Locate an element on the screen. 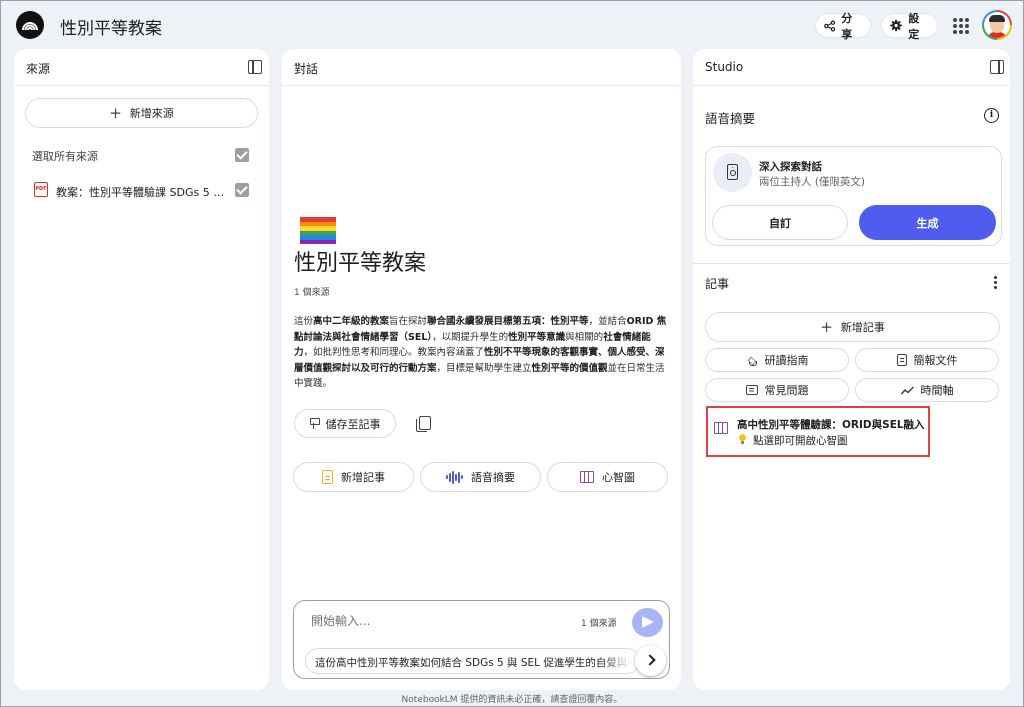 The image size is (1024, 707). mind-map-button: 心智圖 is located at coordinates (607, 477).